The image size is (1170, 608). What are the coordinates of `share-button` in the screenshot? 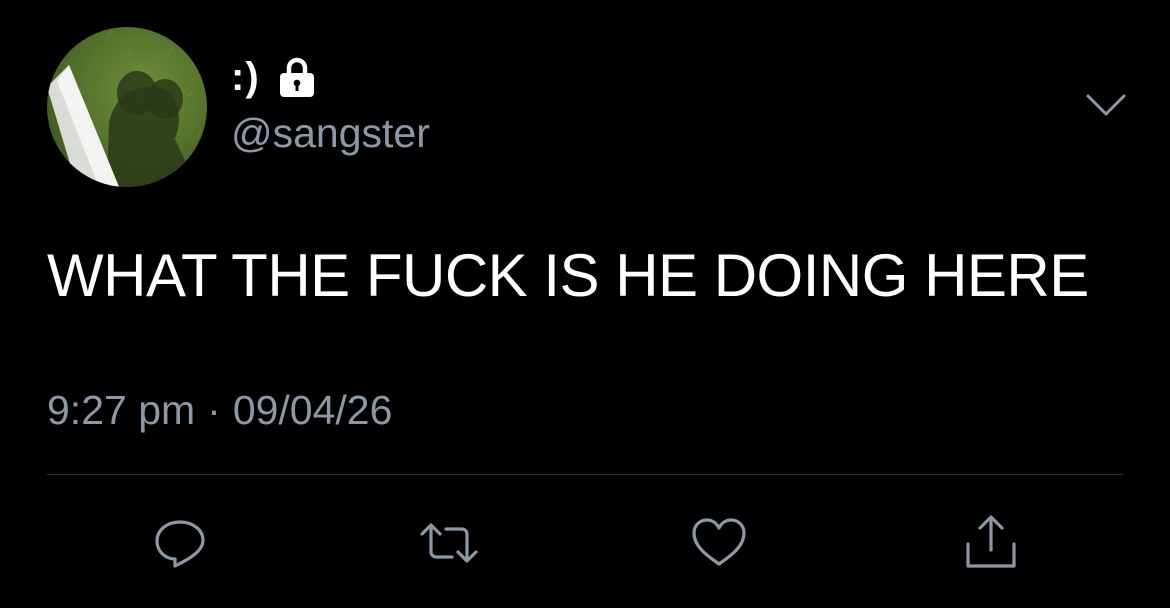 It's located at (991, 543).